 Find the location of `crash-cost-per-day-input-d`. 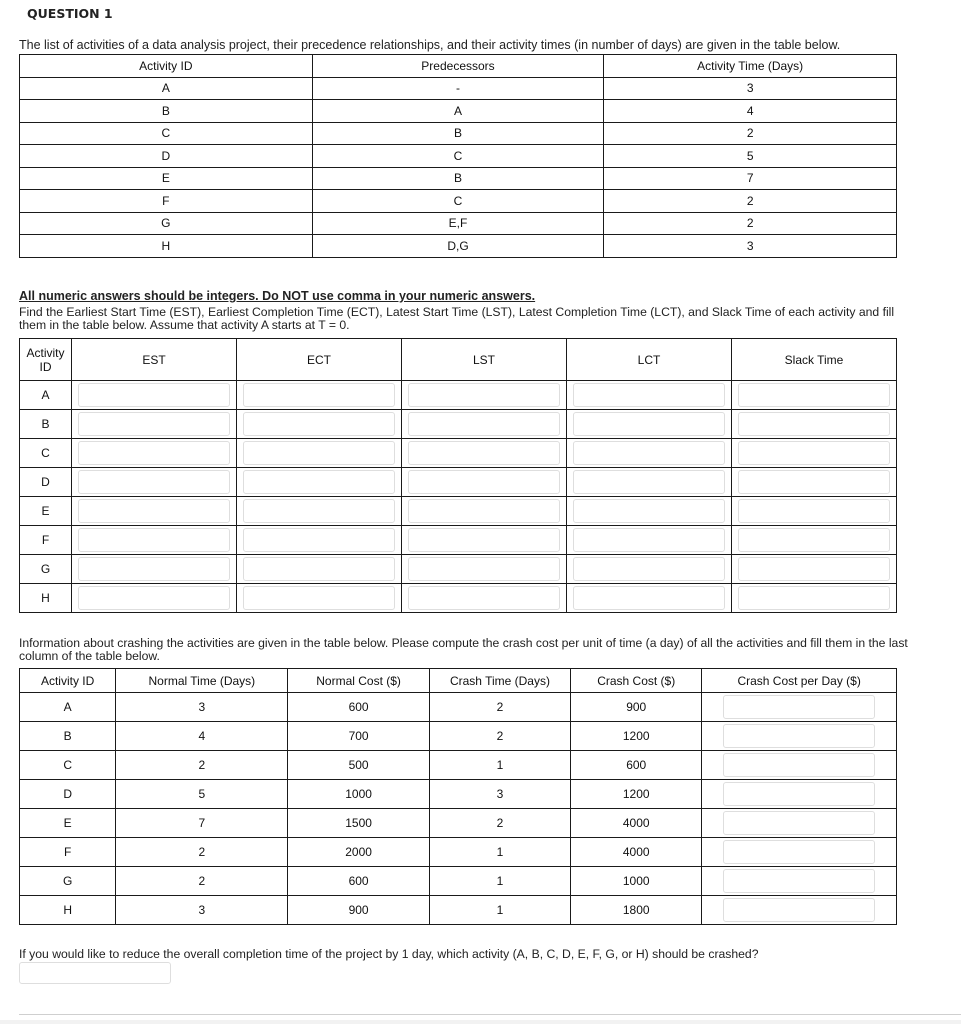

crash-cost-per-day-input-d is located at coordinates (799, 794).